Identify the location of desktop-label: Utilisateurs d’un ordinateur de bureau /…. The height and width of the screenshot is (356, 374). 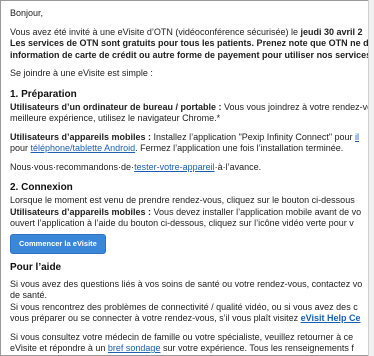
(116, 106).